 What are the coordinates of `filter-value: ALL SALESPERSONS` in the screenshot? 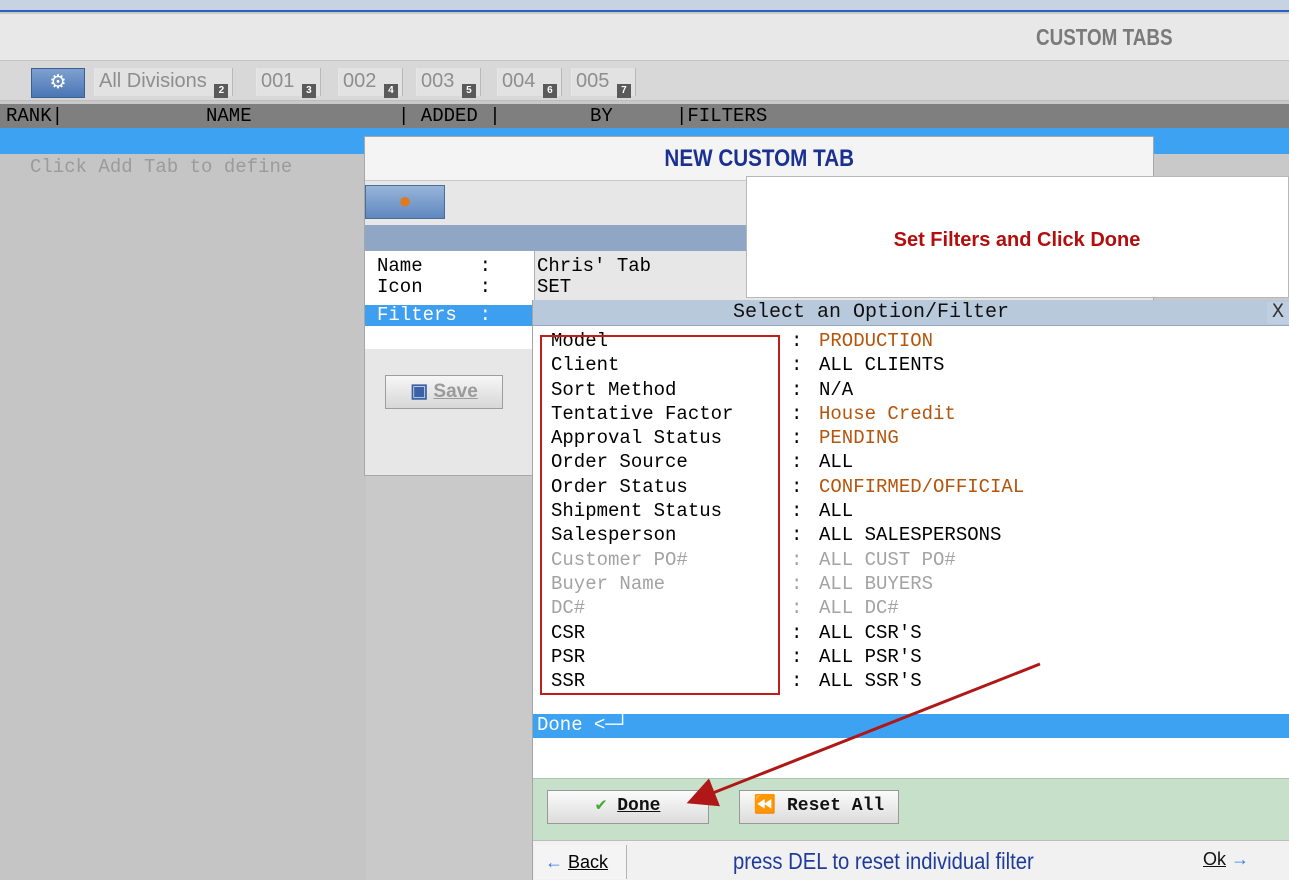 It's located at (910, 535).